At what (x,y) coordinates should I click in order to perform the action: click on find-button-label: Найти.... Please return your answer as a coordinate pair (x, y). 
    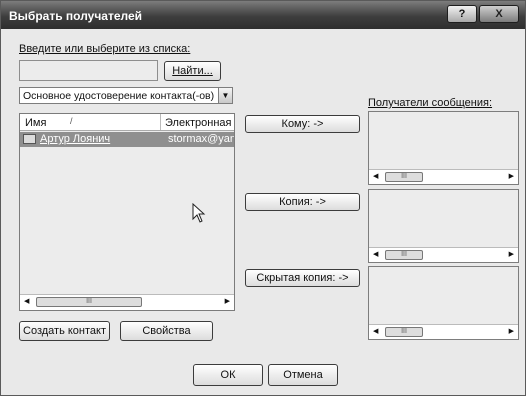
    Looking at the image, I should click on (192, 71).